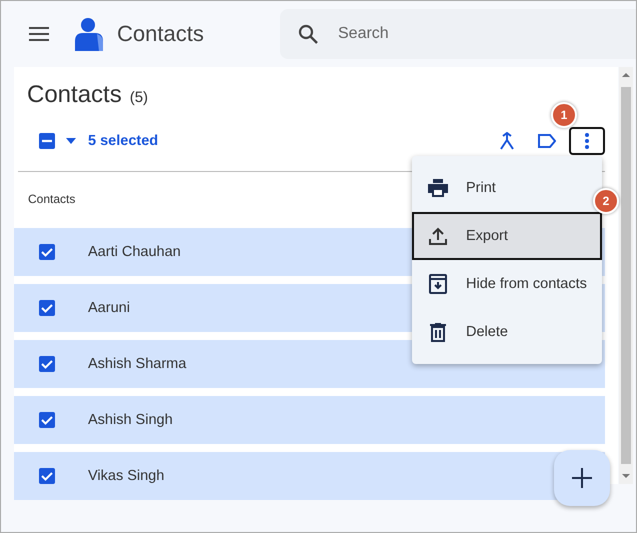  I want to click on menu-icon, so click(39, 34).